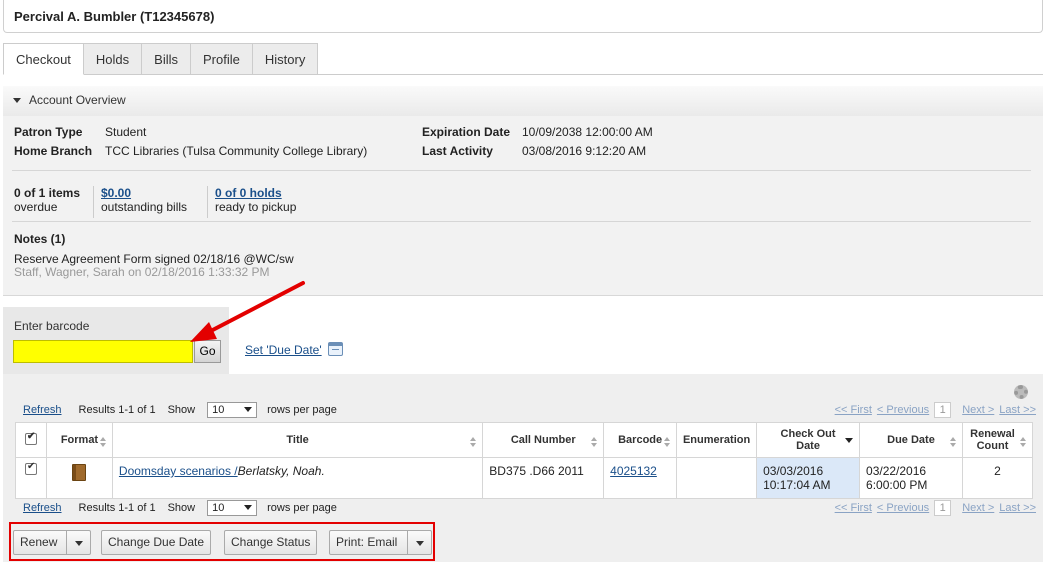 The image size is (1051, 562). What do you see at coordinates (103, 351) in the screenshot?
I see `barcode-input` at bounding box center [103, 351].